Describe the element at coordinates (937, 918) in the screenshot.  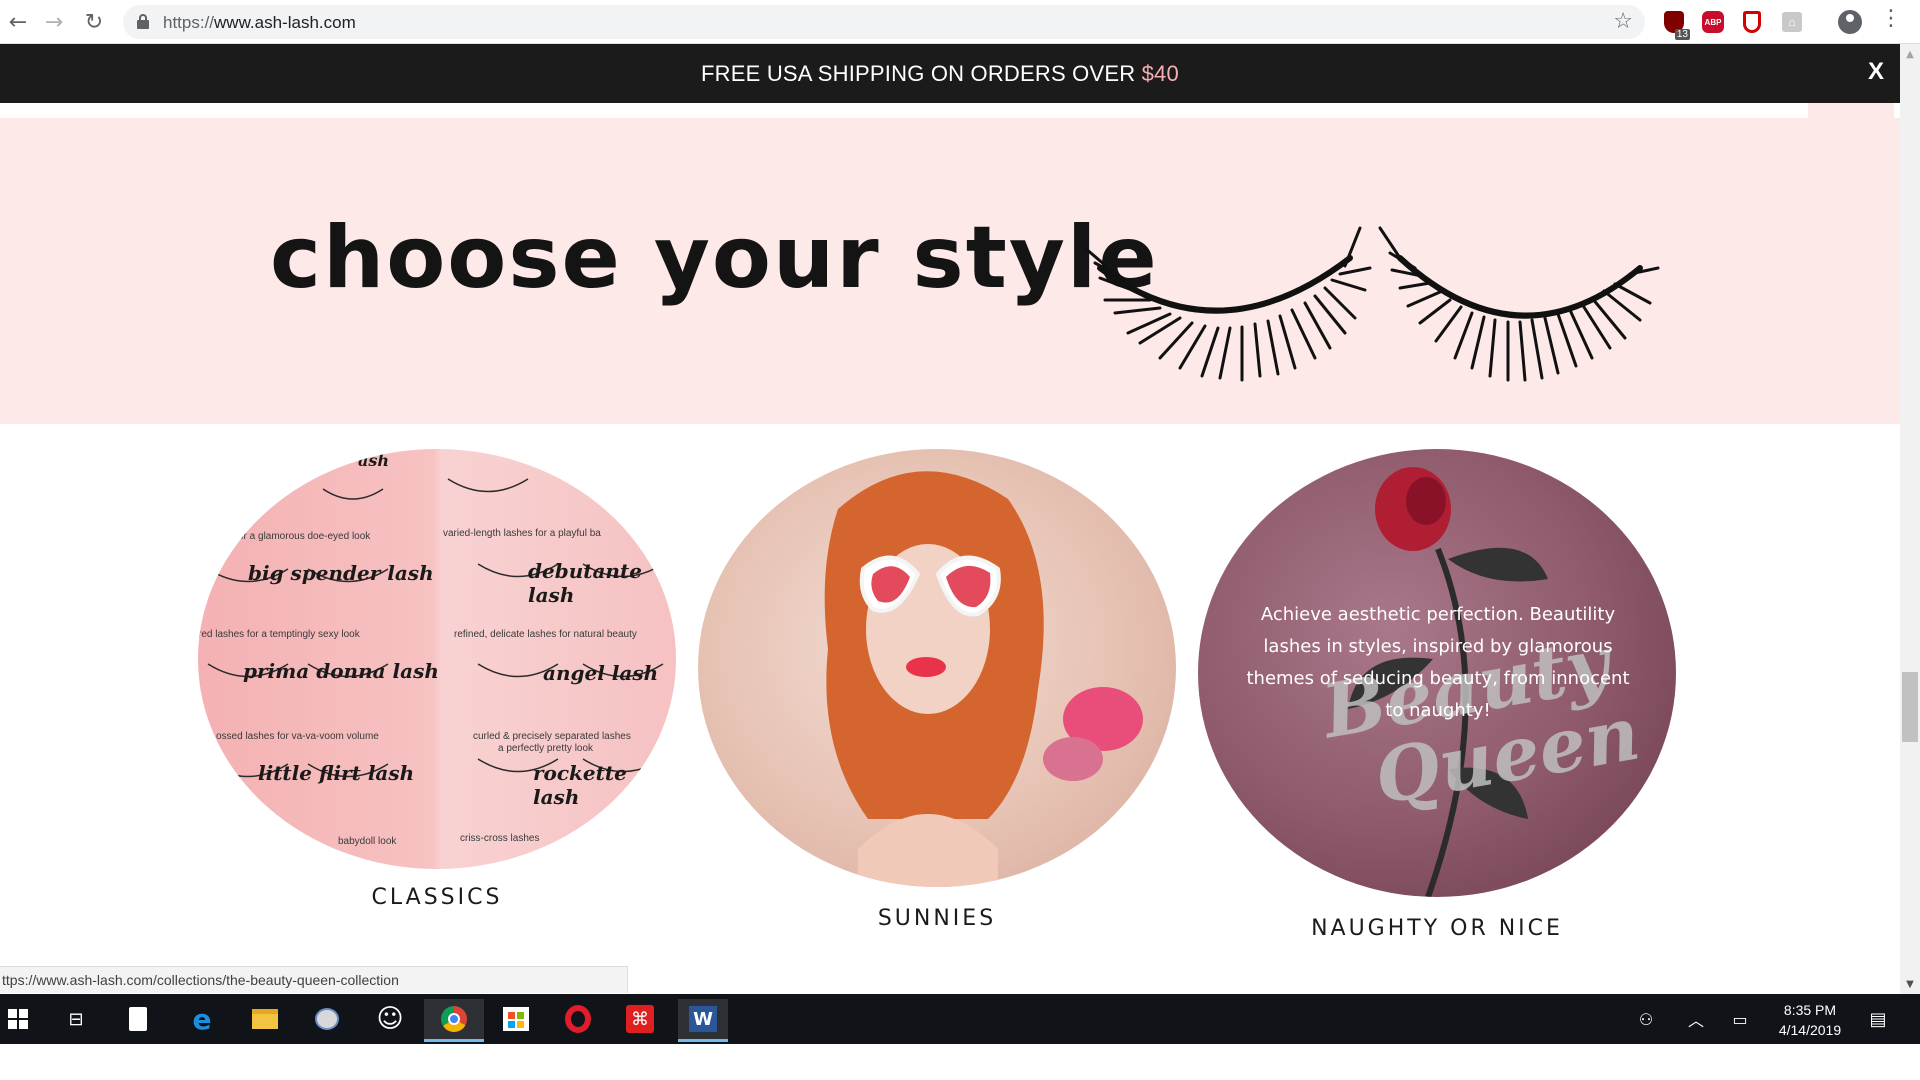
I see `collection-label-sunnies: SUNNIES` at that location.